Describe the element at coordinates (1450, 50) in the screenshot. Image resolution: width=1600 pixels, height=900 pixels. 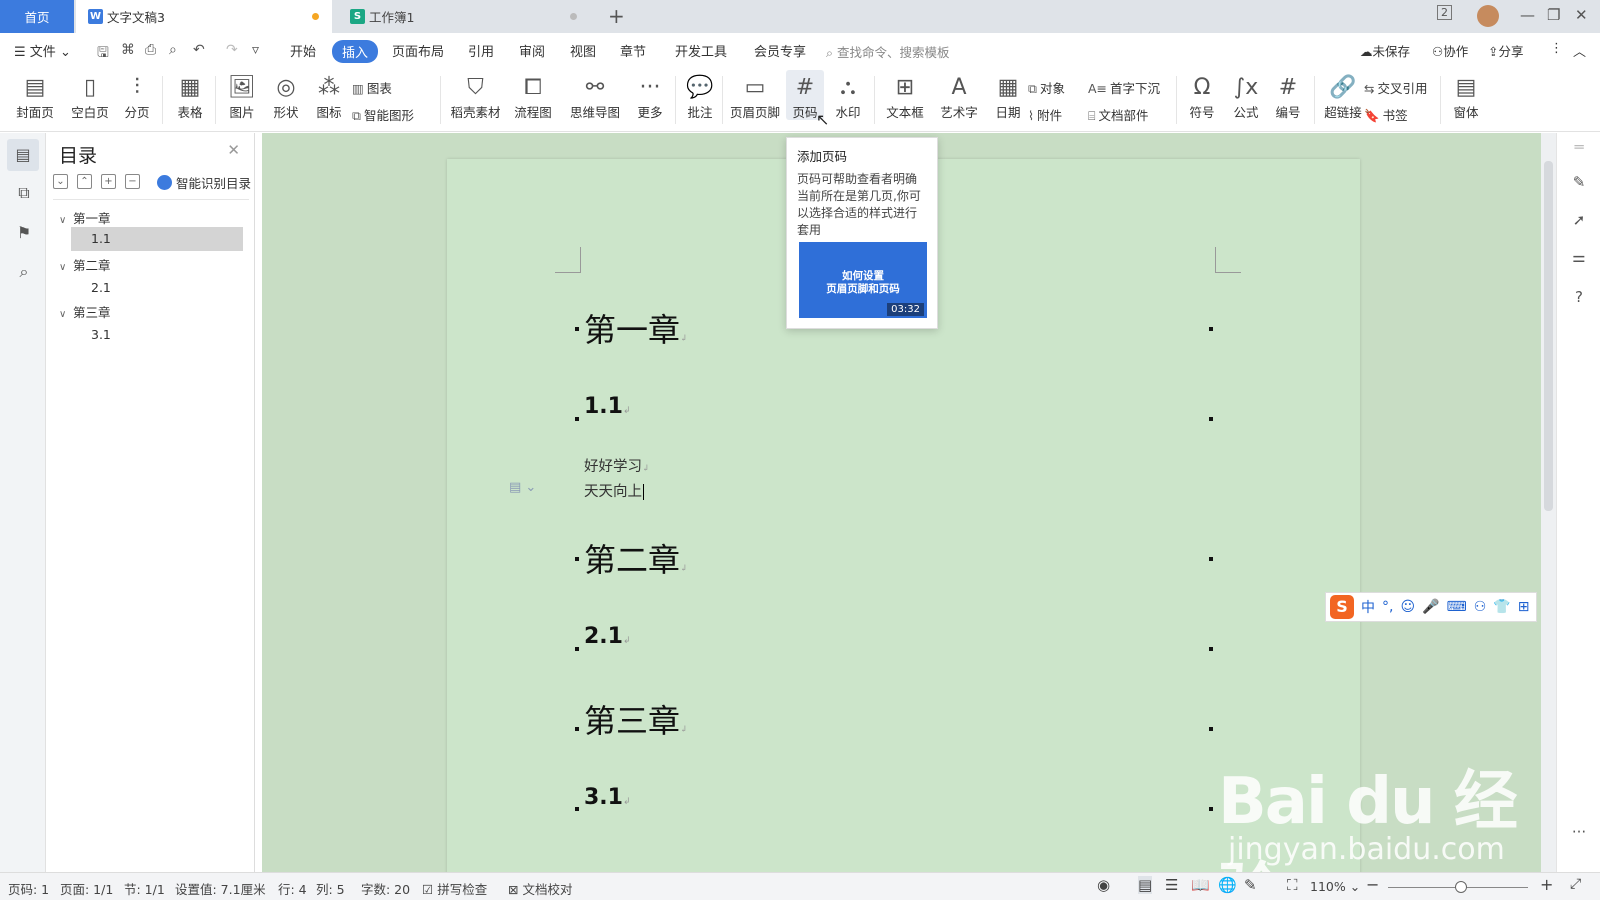
I see `collaborate-button: ⚇协作` at that location.